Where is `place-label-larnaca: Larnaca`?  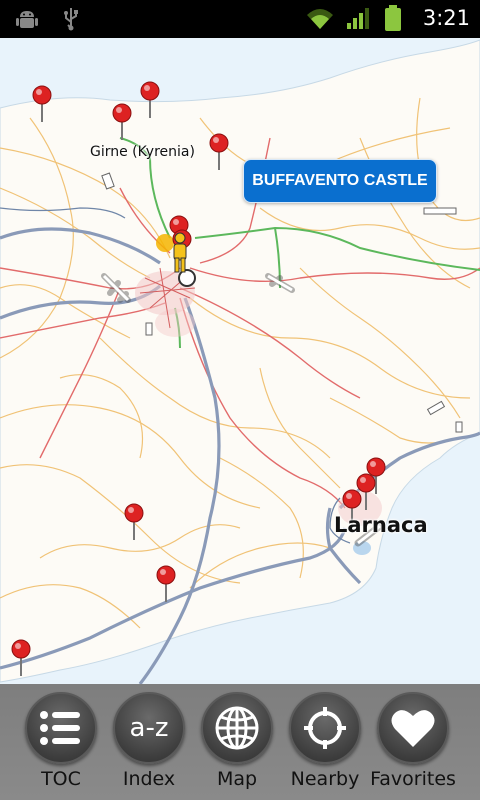
place-label-larnaca: Larnaca is located at coordinates (381, 525).